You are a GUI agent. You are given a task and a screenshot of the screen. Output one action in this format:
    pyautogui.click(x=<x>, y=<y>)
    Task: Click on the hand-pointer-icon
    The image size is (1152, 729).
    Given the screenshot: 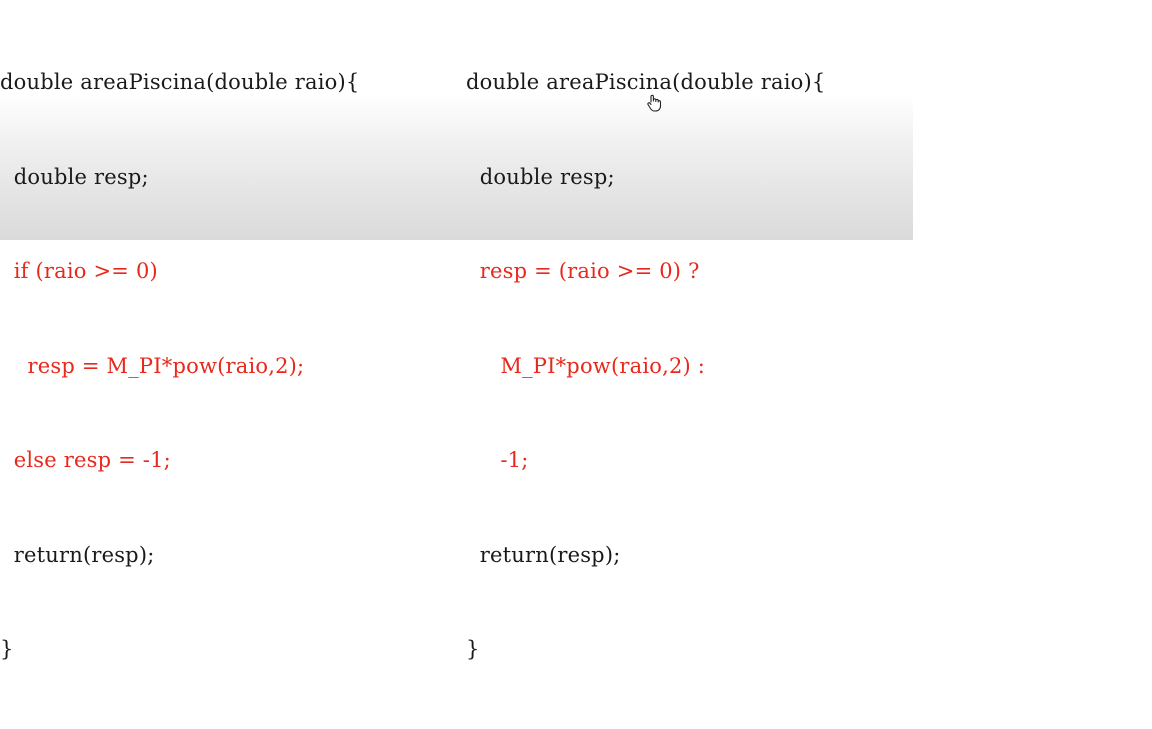 What is the action you would take?
    pyautogui.click(x=654, y=103)
    